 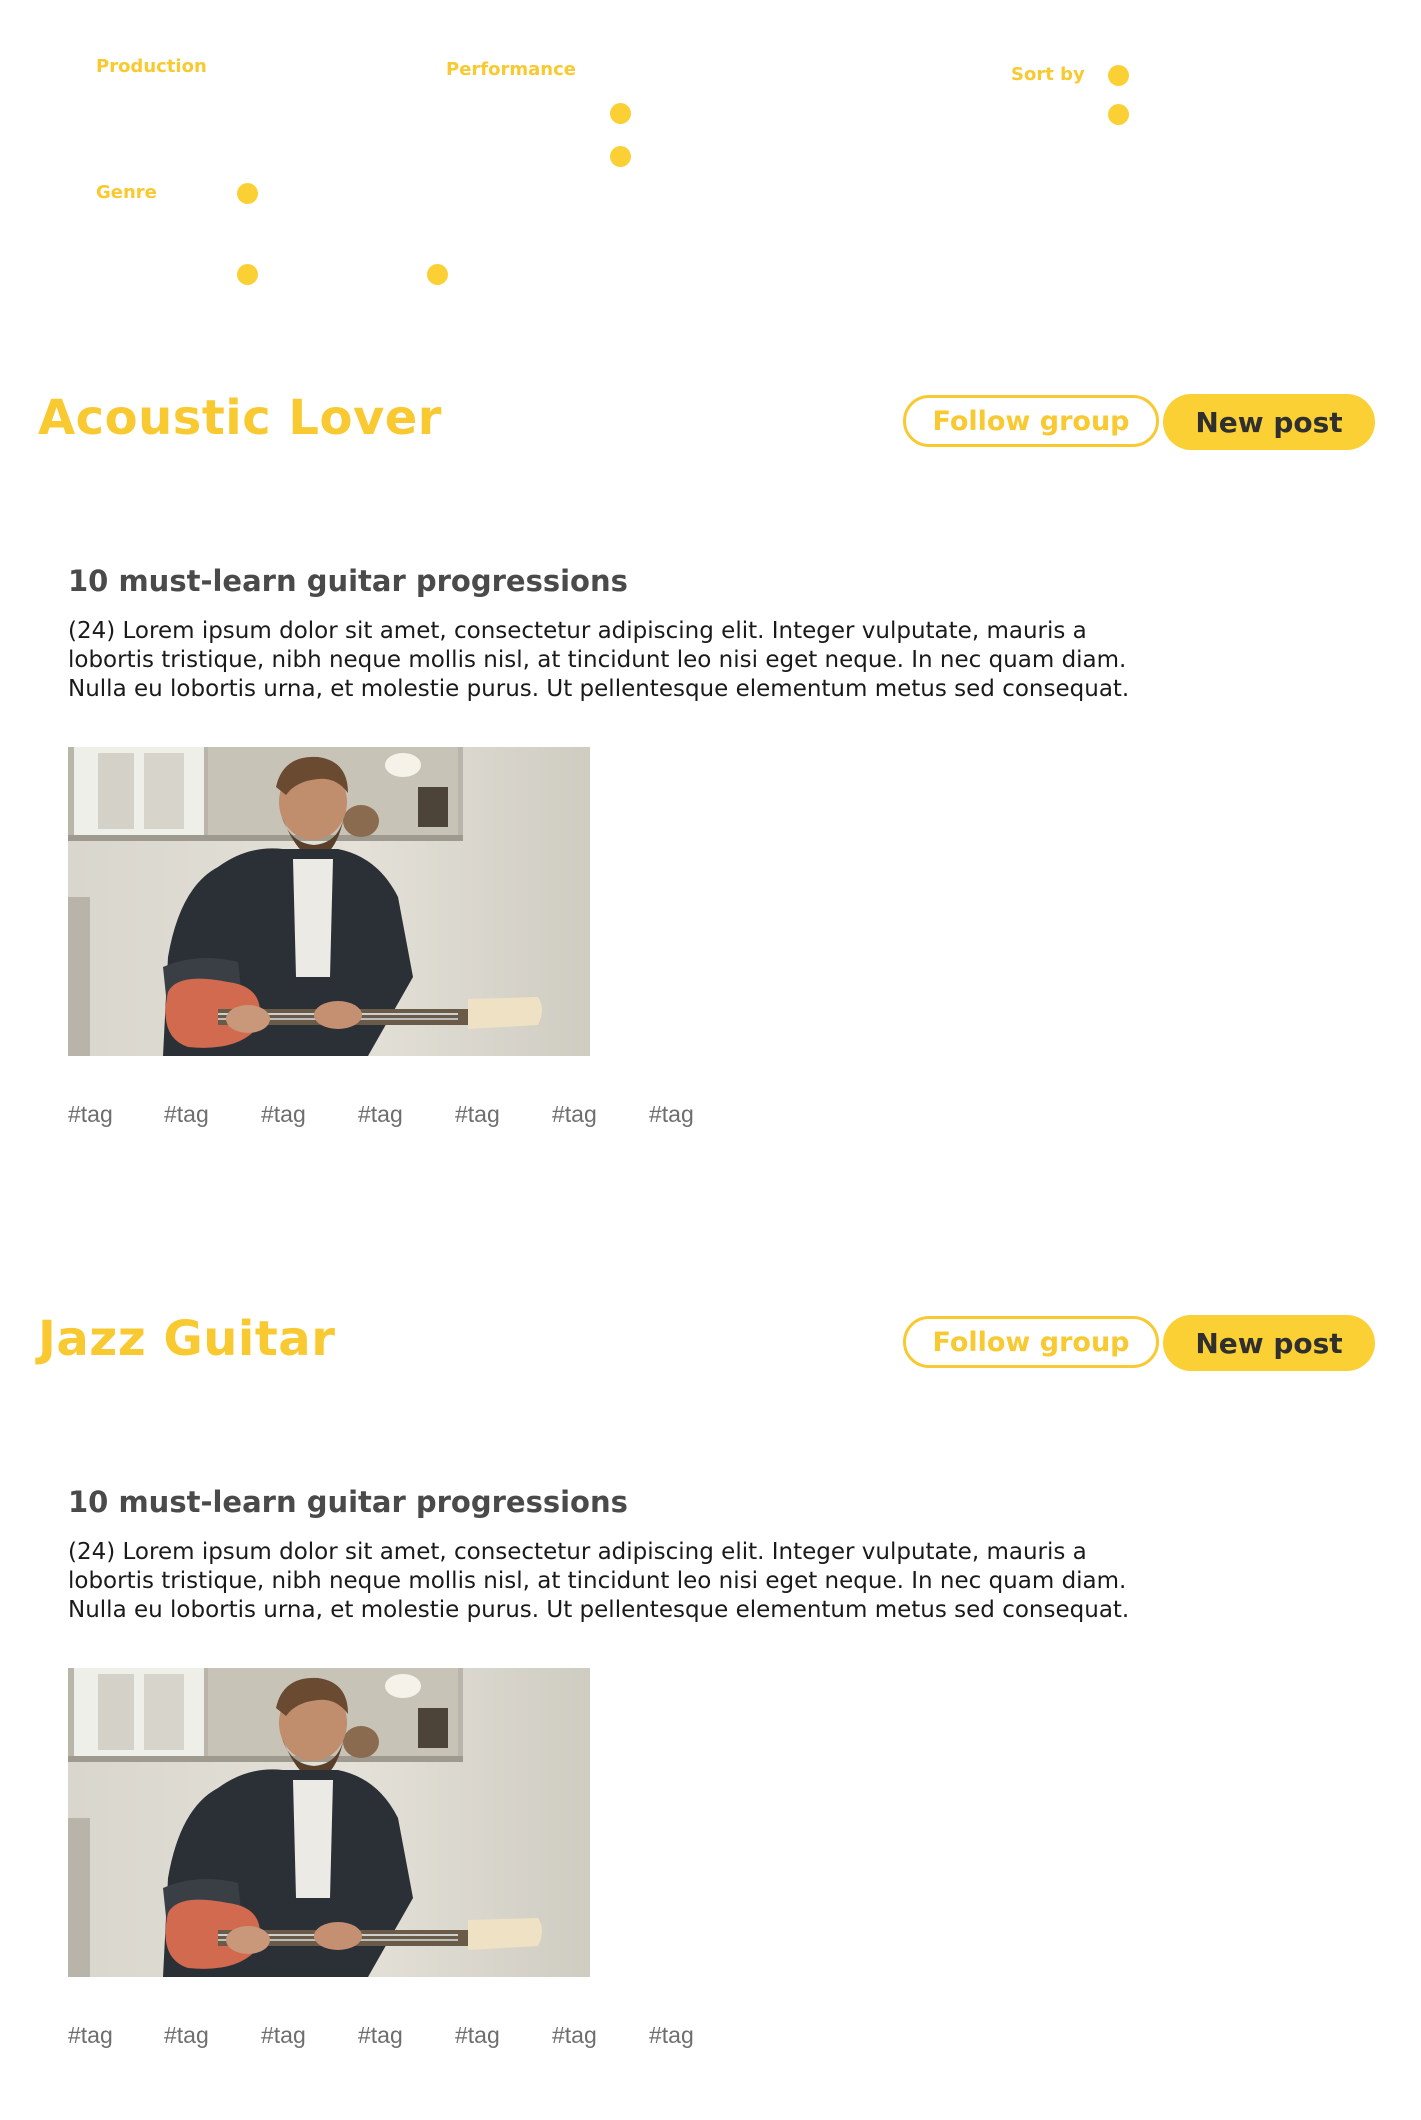 What do you see at coordinates (240, 418) in the screenshot?
I see `group-title: Acoustic Lover` at bounding box center [240, 418].